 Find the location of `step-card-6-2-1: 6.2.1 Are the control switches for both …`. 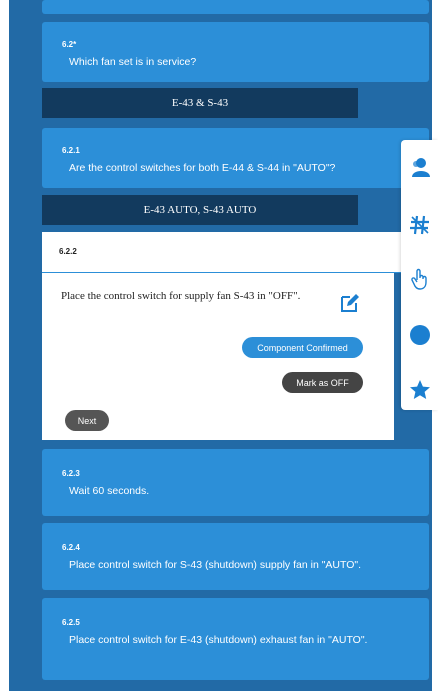

step-card-6-2-1: 6.2.1 Are the control switches for both … is located at coordinates (235, 158).